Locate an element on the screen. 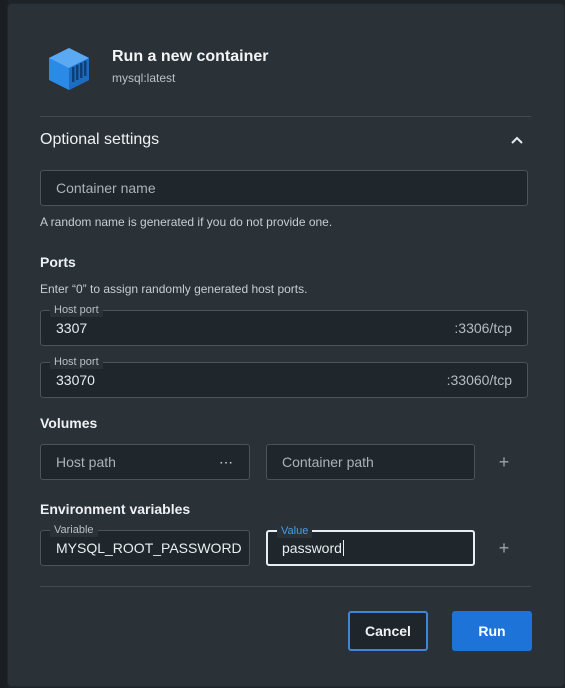 This screenshot has width=565, height=688. chevron-up-icon is located at coordinates (517, 140).